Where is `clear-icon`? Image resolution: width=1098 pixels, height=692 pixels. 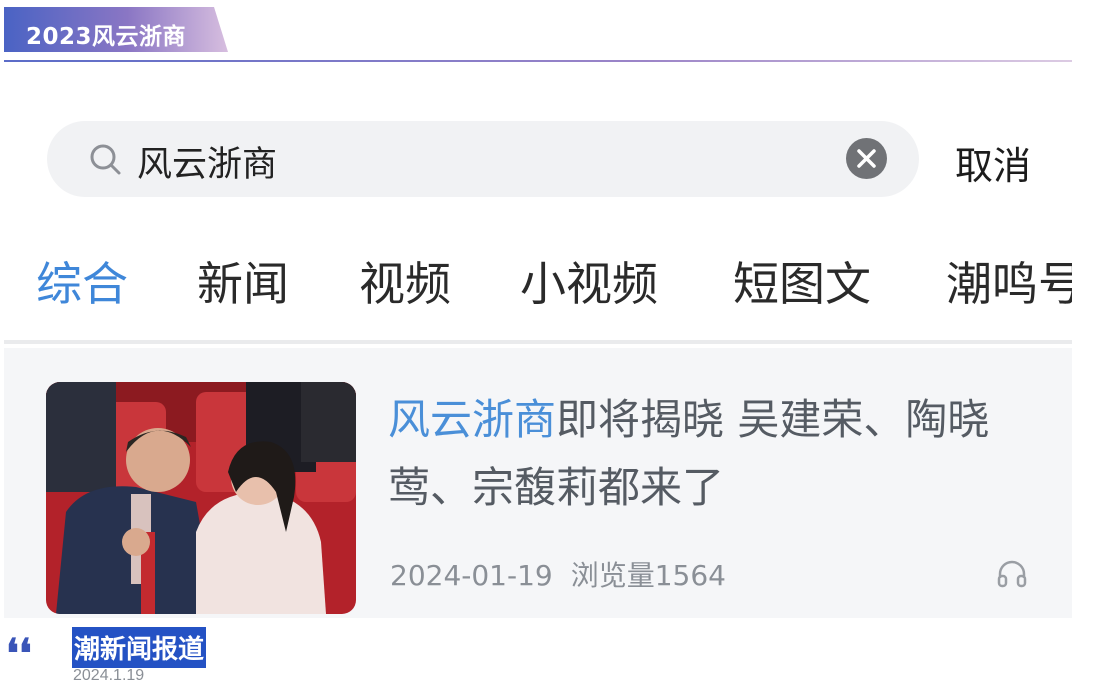
clear-icon is located at coordinates (866, 158).